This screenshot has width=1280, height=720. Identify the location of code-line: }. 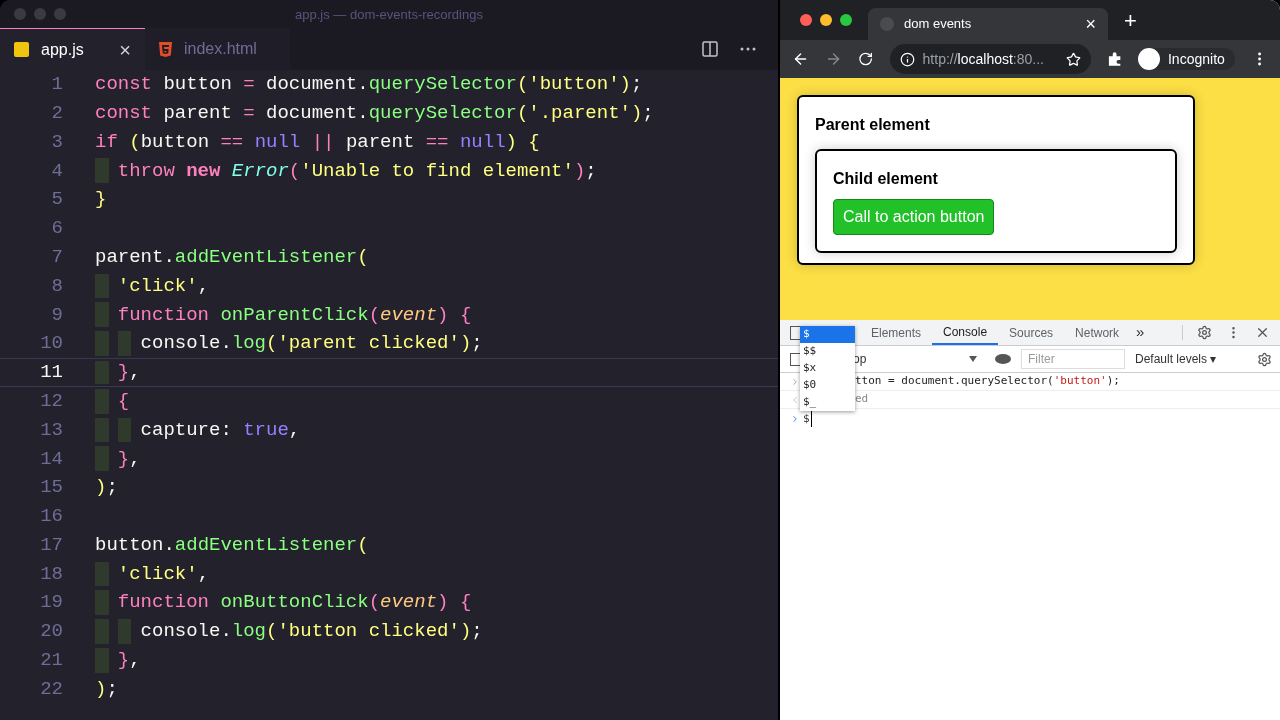
(101, 200).